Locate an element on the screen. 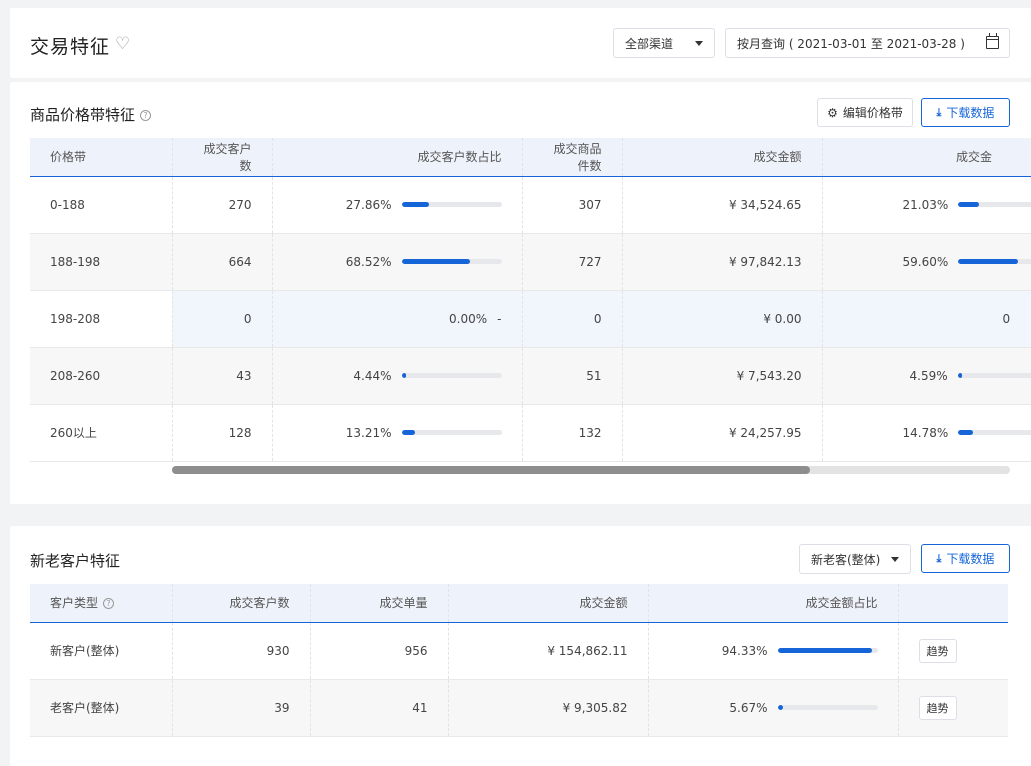 The image size is (1031, 766). calendar-icon is located at coordinates (992, 41).